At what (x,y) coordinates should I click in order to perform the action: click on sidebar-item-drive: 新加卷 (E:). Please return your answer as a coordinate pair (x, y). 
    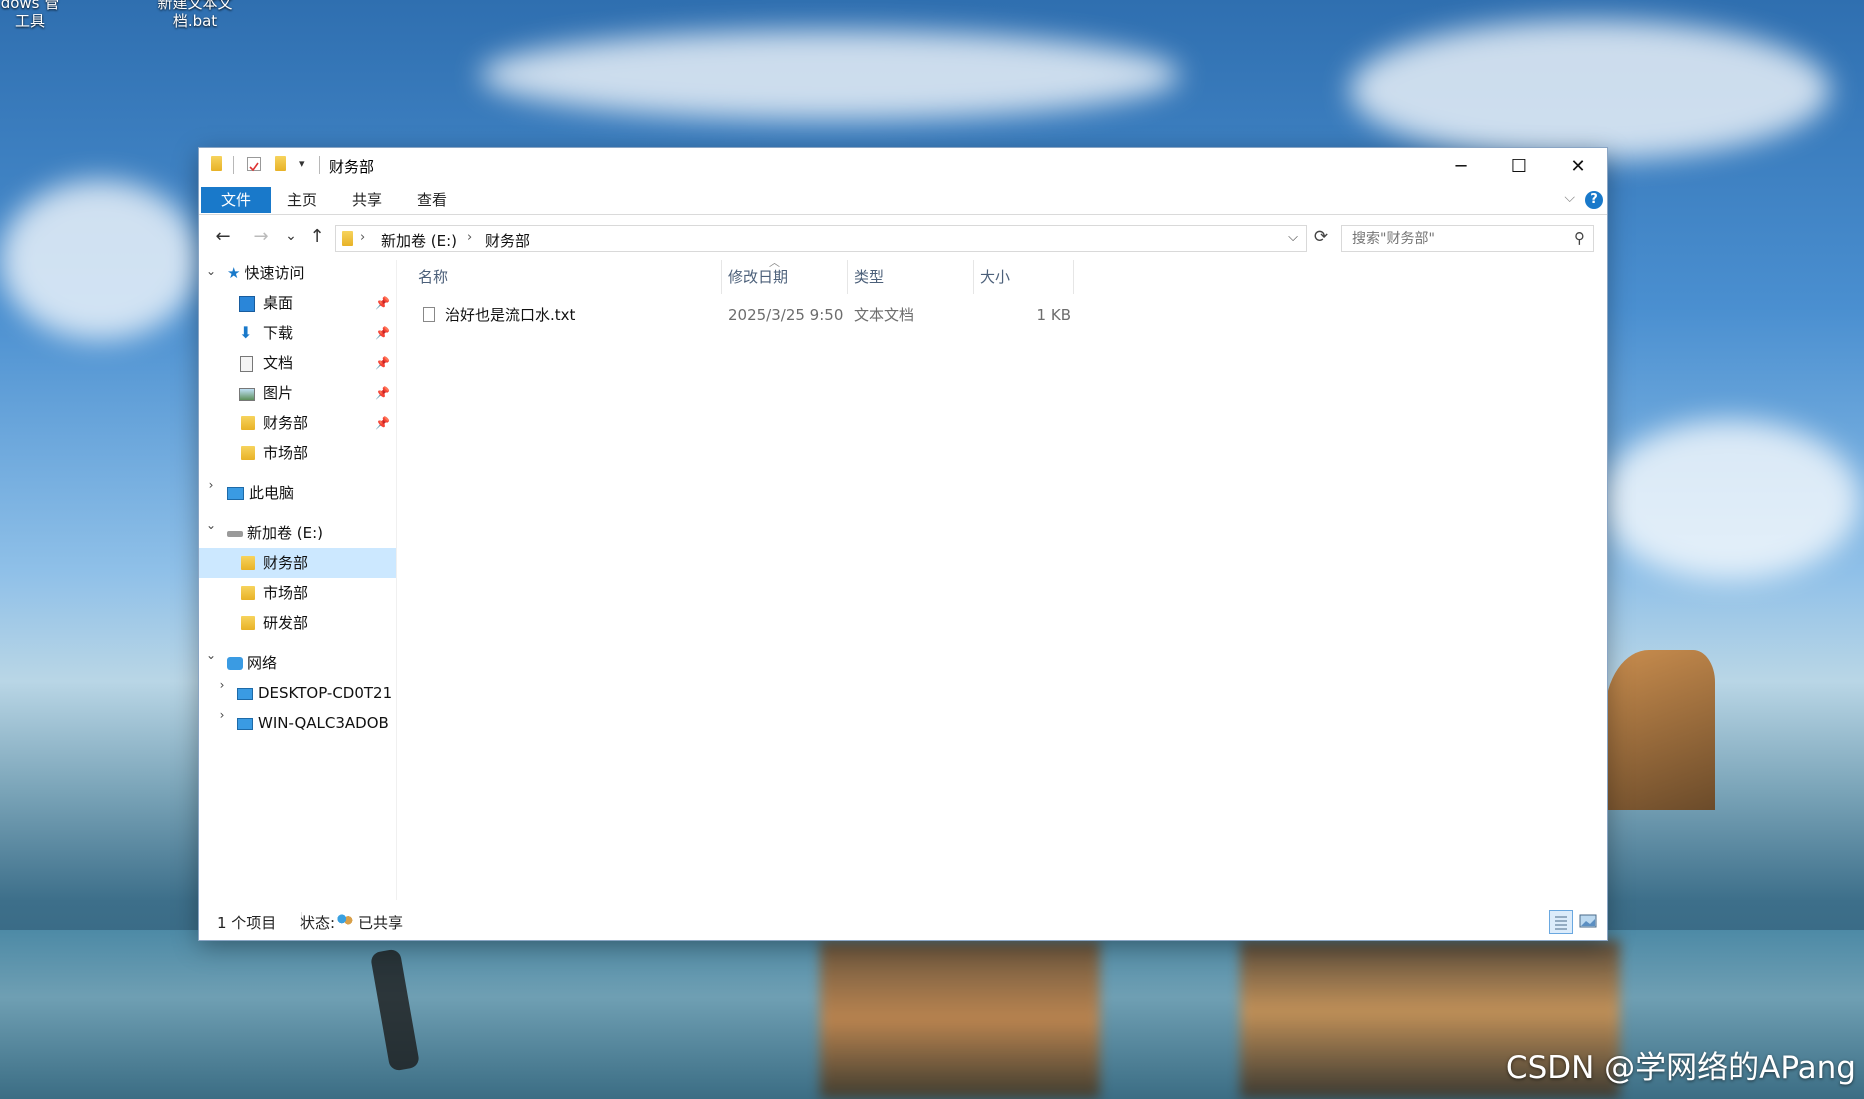
    Looking at the image, I should click on (307, 533).